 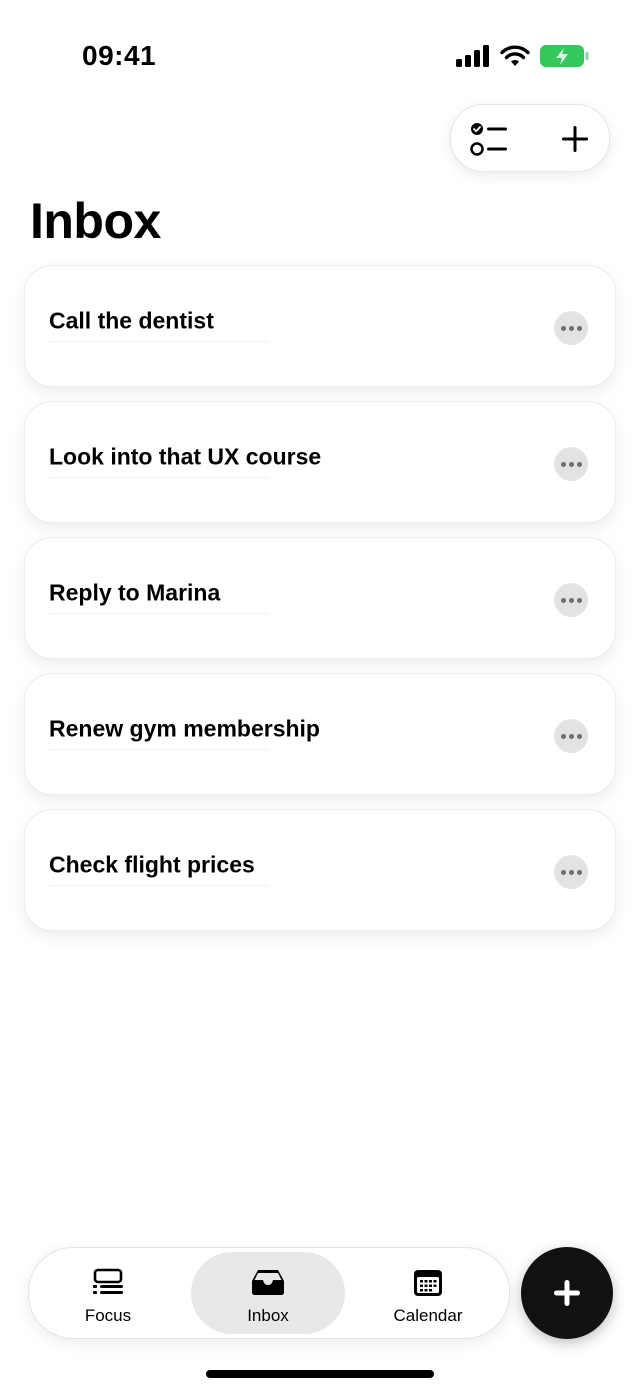 I want to click on tab-bar: Focus Inbox Calendar, so click(x=269, y=1293).